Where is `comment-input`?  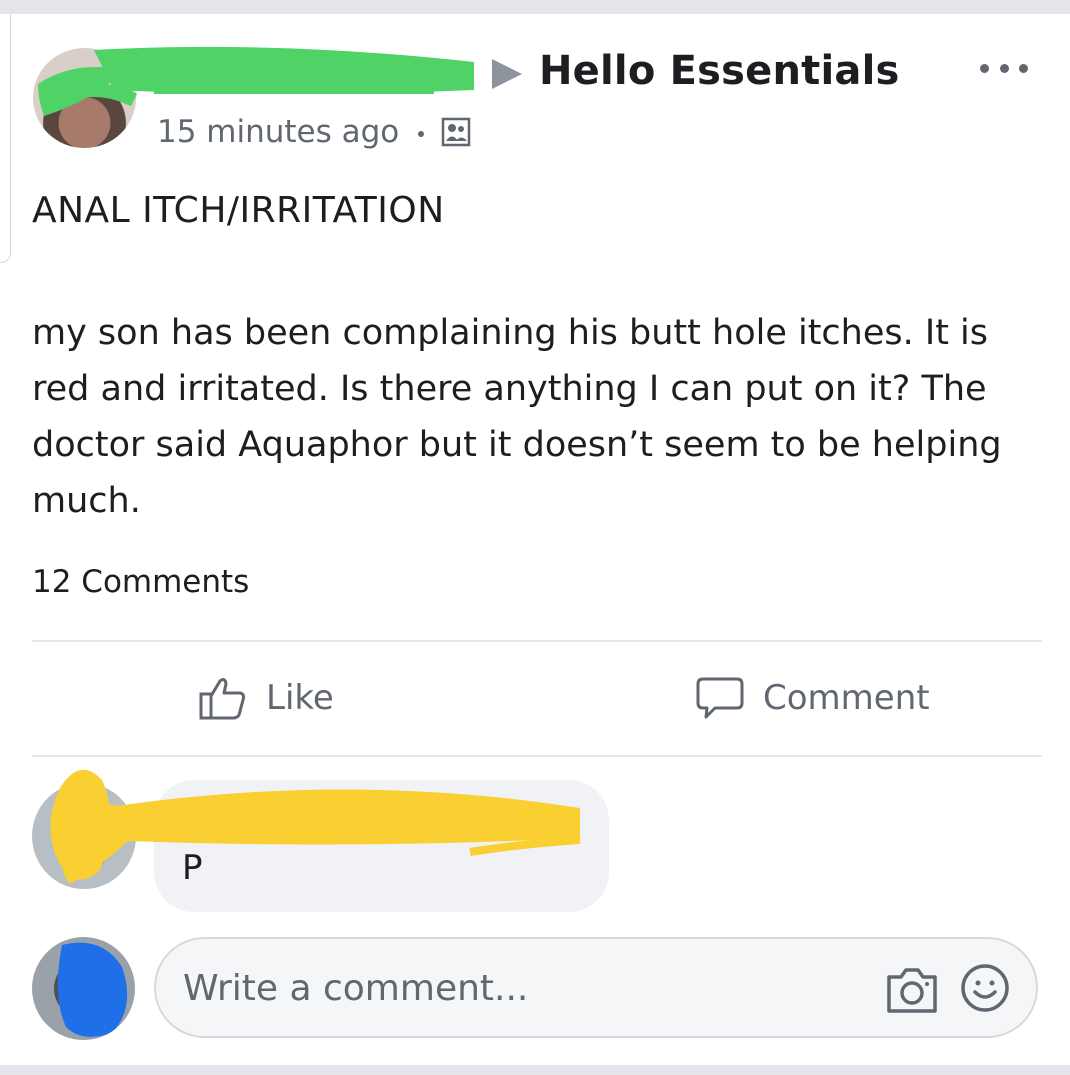
comment-input is located at coordinates (508, 988).